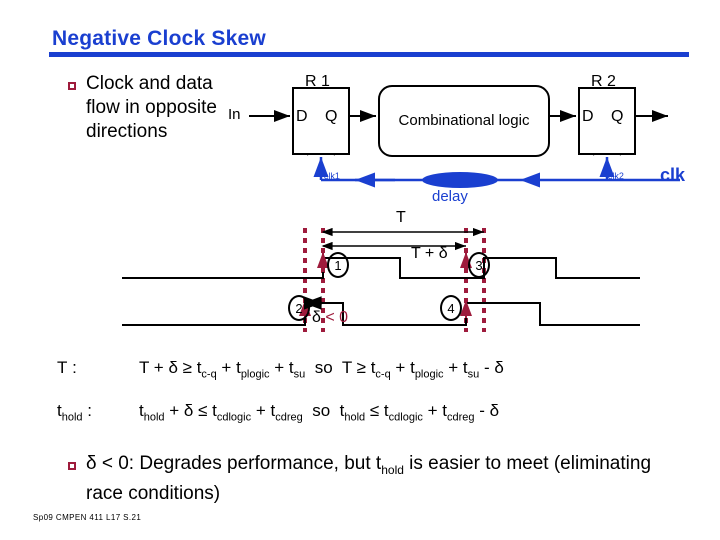 The height and width of the screenshot is (540, 720). I want to click on clk2-arrival-label: tclk2, so click(614, 171).